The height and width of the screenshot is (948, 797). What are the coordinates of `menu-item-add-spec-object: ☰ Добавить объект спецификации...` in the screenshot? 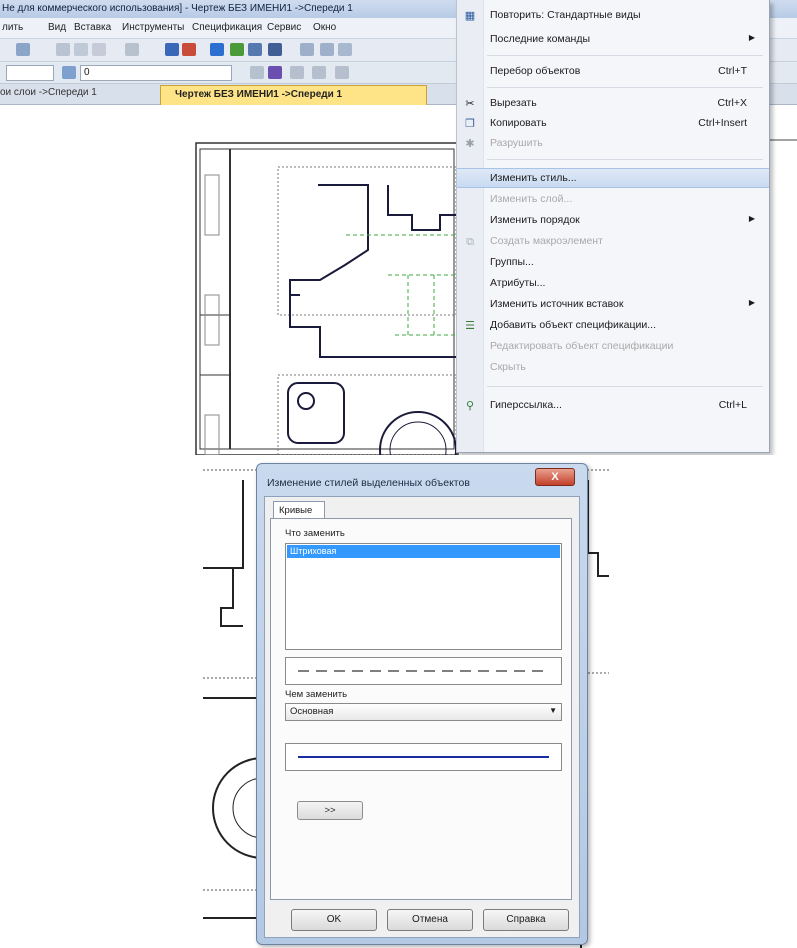 It's located at (613, 326).